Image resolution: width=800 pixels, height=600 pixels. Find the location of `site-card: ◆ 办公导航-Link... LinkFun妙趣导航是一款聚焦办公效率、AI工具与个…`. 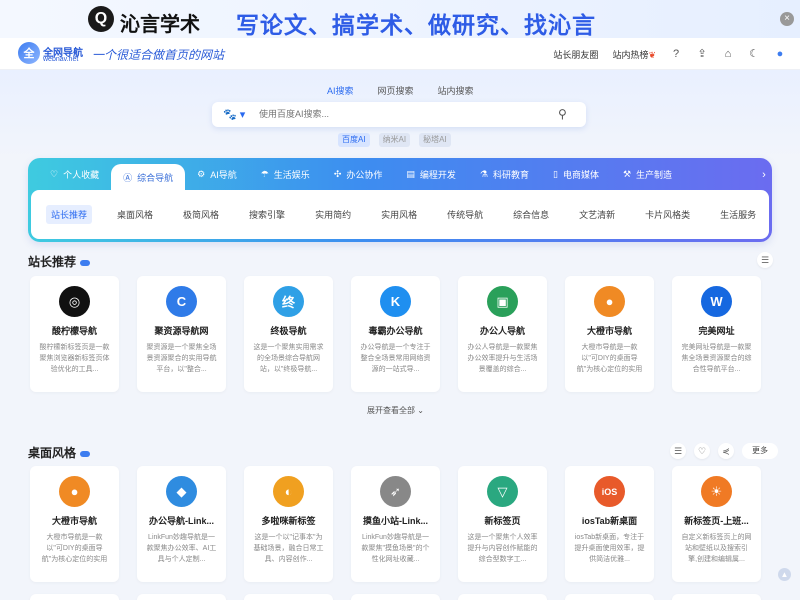

site-card: ◆ 办公导航-Link... LinkFun妙趣导航是一款聚焦办公效率、AI工具与个… is located at coordinates (181, 524).